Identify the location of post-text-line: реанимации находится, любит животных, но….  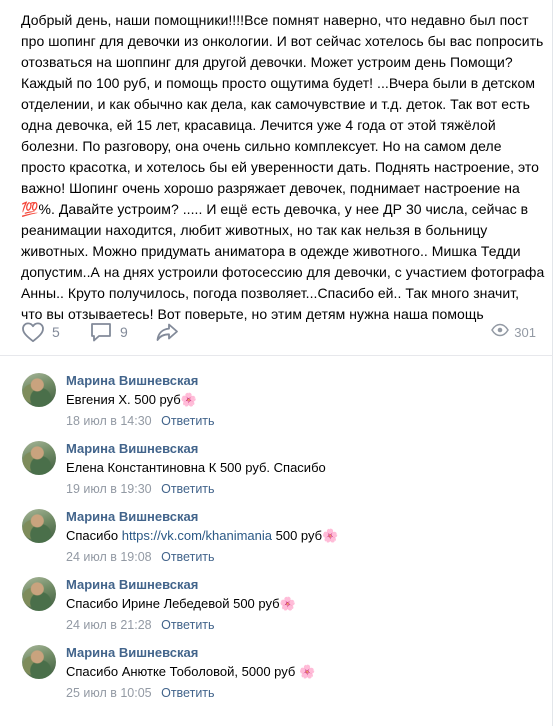
(254, 230).